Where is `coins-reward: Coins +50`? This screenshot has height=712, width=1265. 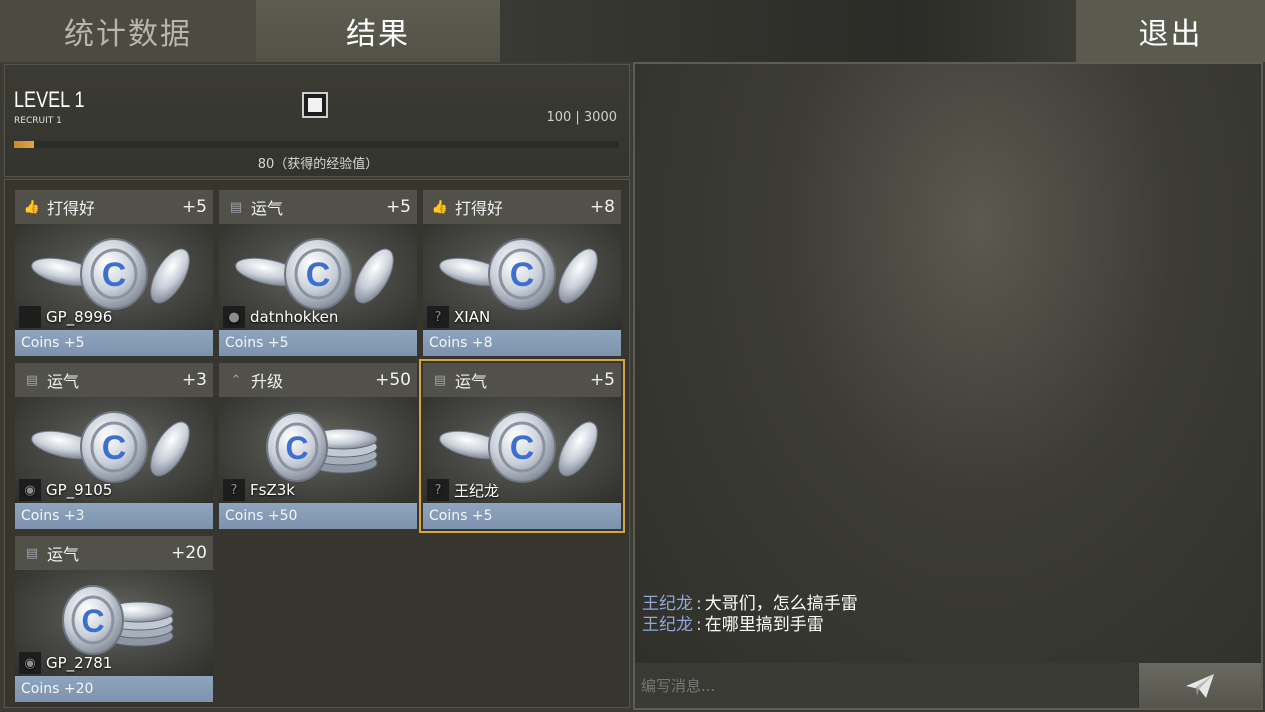
coins-reward: Coins +50 is located at coordinates (318, 516).